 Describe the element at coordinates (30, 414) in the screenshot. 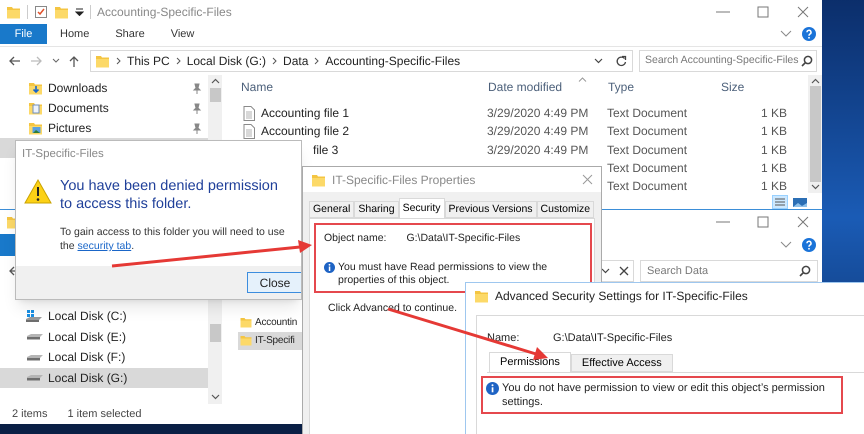

I see `status-text: 2 items` at that location.